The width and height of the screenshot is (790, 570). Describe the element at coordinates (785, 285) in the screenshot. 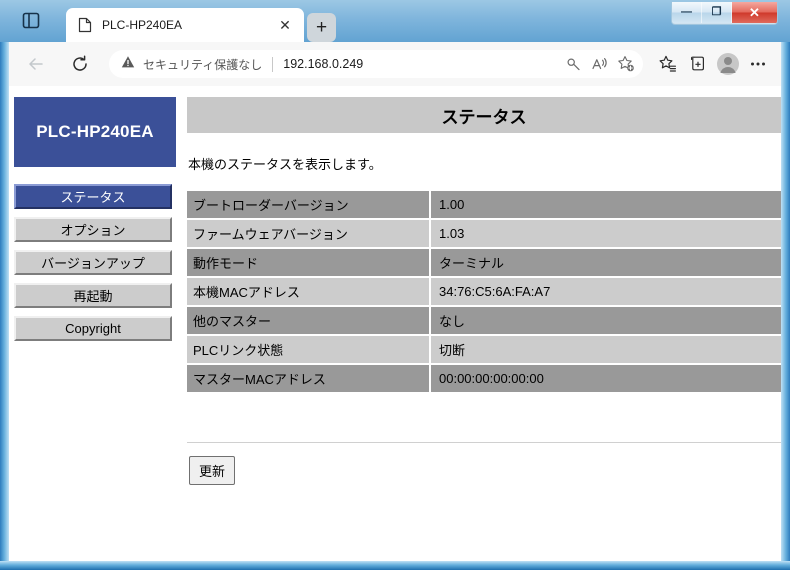

I see `window-border-right` at that location.